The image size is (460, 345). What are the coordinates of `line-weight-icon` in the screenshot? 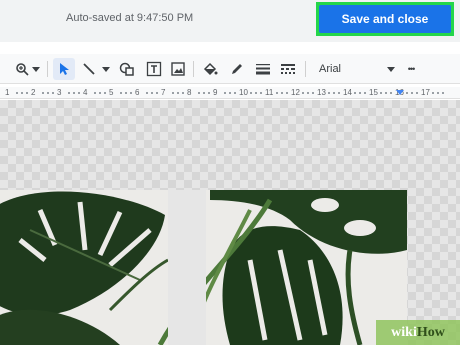 It's located at (263, 69).